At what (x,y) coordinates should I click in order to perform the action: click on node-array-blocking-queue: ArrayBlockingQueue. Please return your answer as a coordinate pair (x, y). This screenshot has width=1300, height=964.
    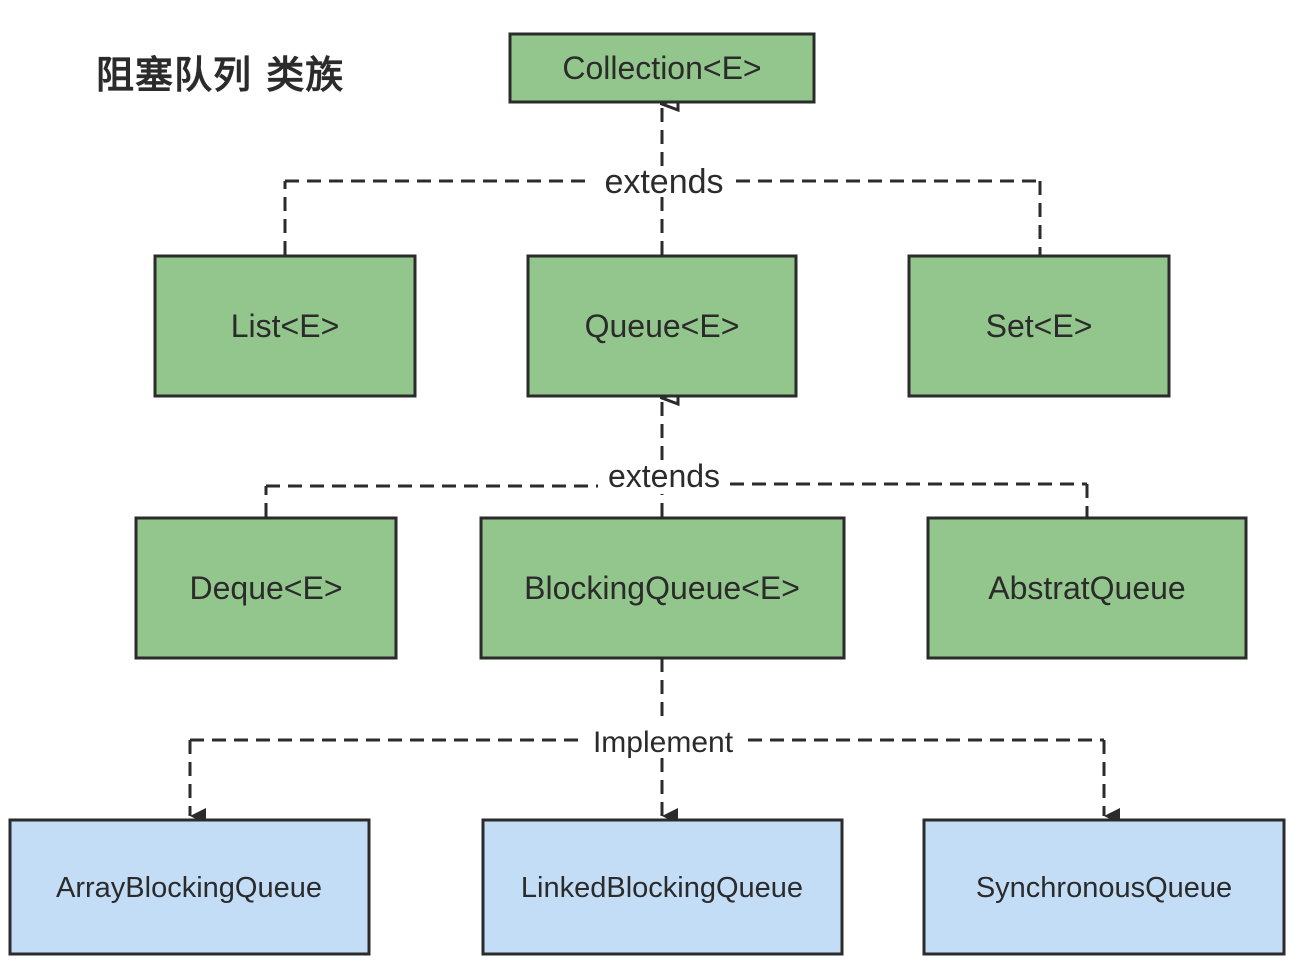
    Looking at the image, I should click on (189, 887).